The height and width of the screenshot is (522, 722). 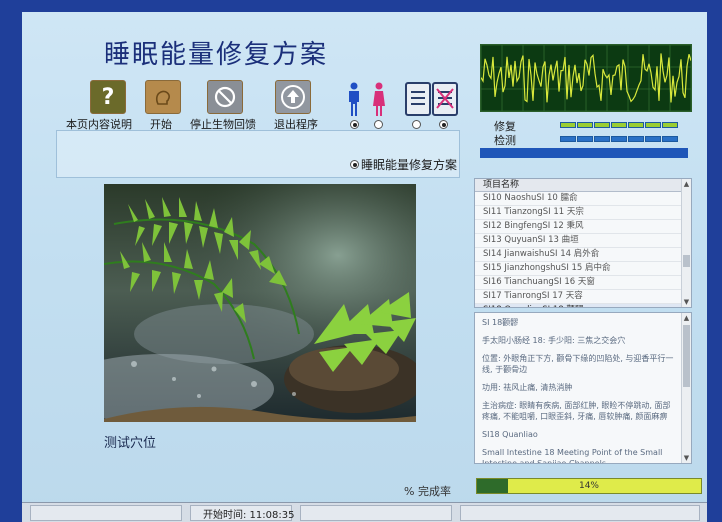 I want to click on list-item-label: SI15 JianzhongshuSI 15 肩中俞, so click(x=547, y=268).